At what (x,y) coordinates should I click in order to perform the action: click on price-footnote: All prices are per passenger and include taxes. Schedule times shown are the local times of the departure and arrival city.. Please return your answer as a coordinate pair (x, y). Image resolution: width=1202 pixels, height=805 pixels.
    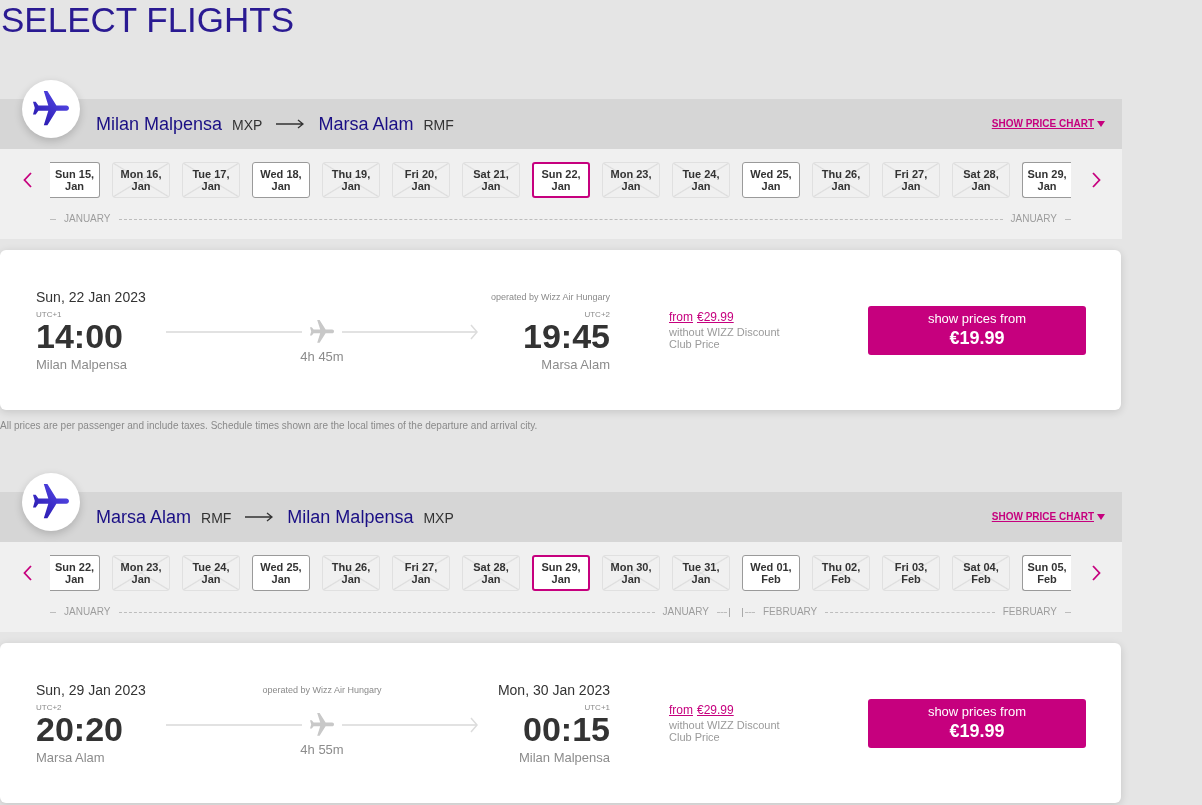
    Looking at the image, I should click on (269, 426).